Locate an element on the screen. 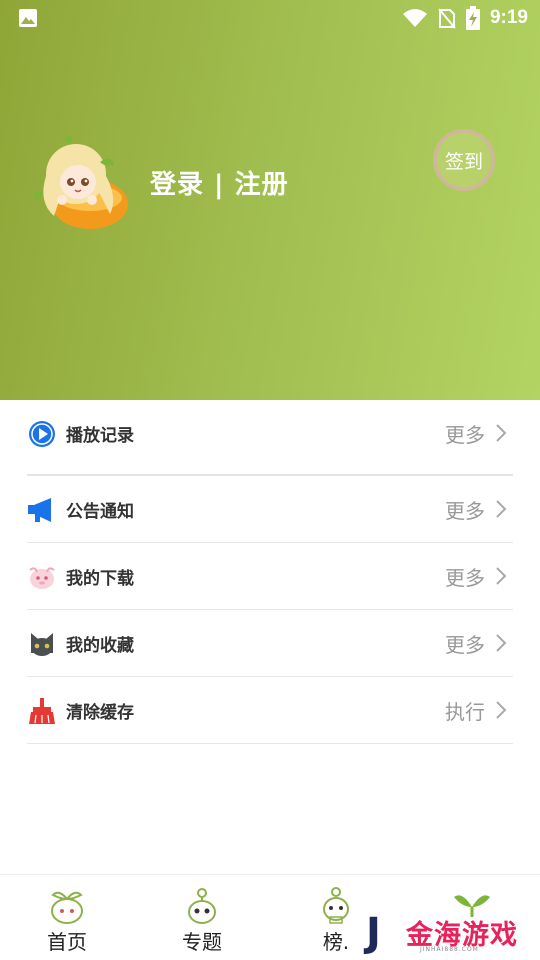  sprout-mascot-topics-icon is located at coordinates (202, 906).